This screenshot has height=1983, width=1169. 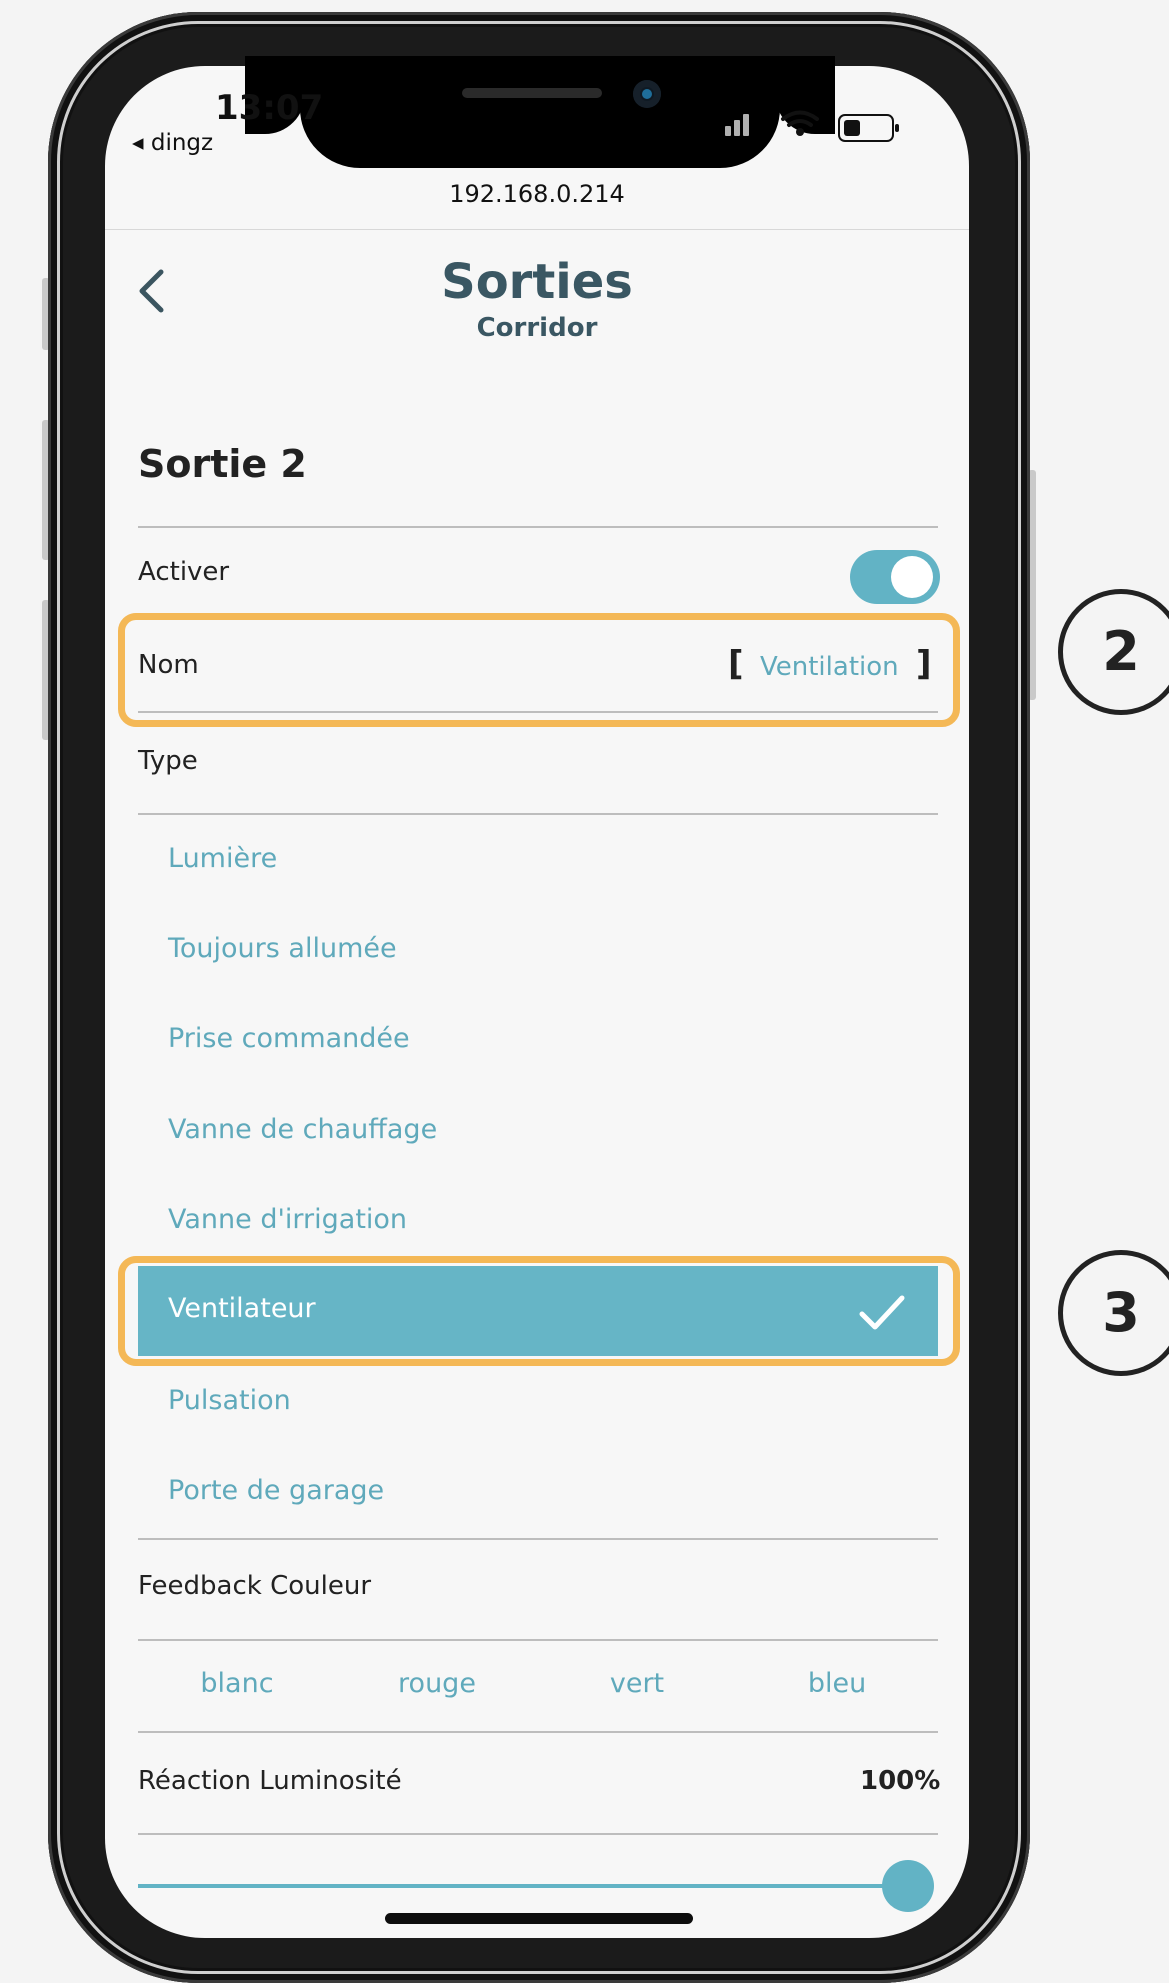 What do you see at coordinates (539, 1311) in the screenshot?
I see `highlight-selected-type` at bounding box center [539, 1311].